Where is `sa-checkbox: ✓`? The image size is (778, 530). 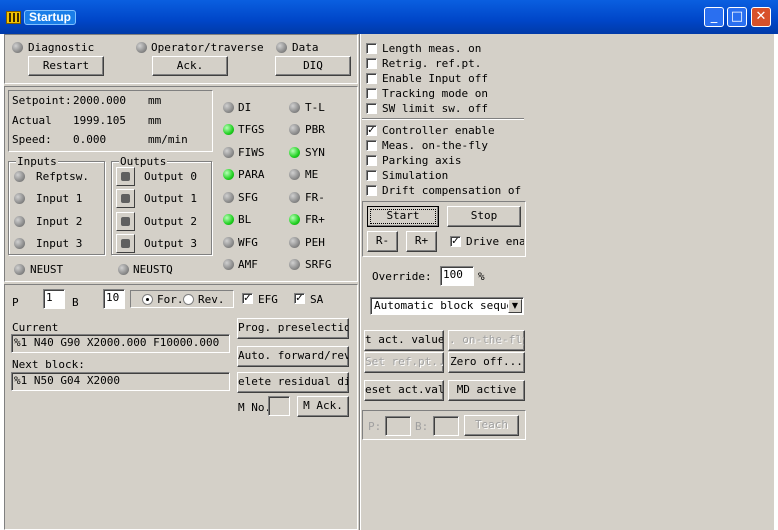 sa-checkbox: ✓ is located at coordinates (299, 298).